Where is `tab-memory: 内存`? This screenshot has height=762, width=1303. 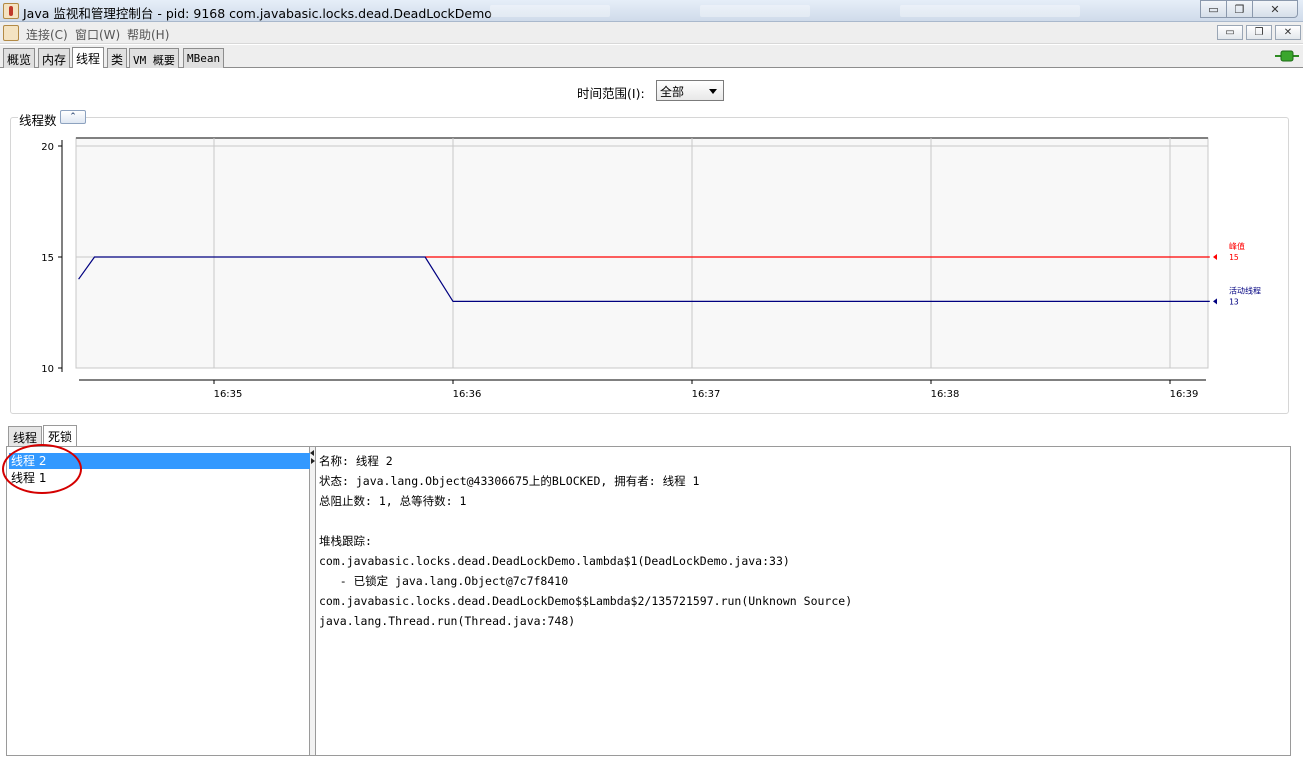
tab-memory: 内存 is located at coordinates (54, 58).